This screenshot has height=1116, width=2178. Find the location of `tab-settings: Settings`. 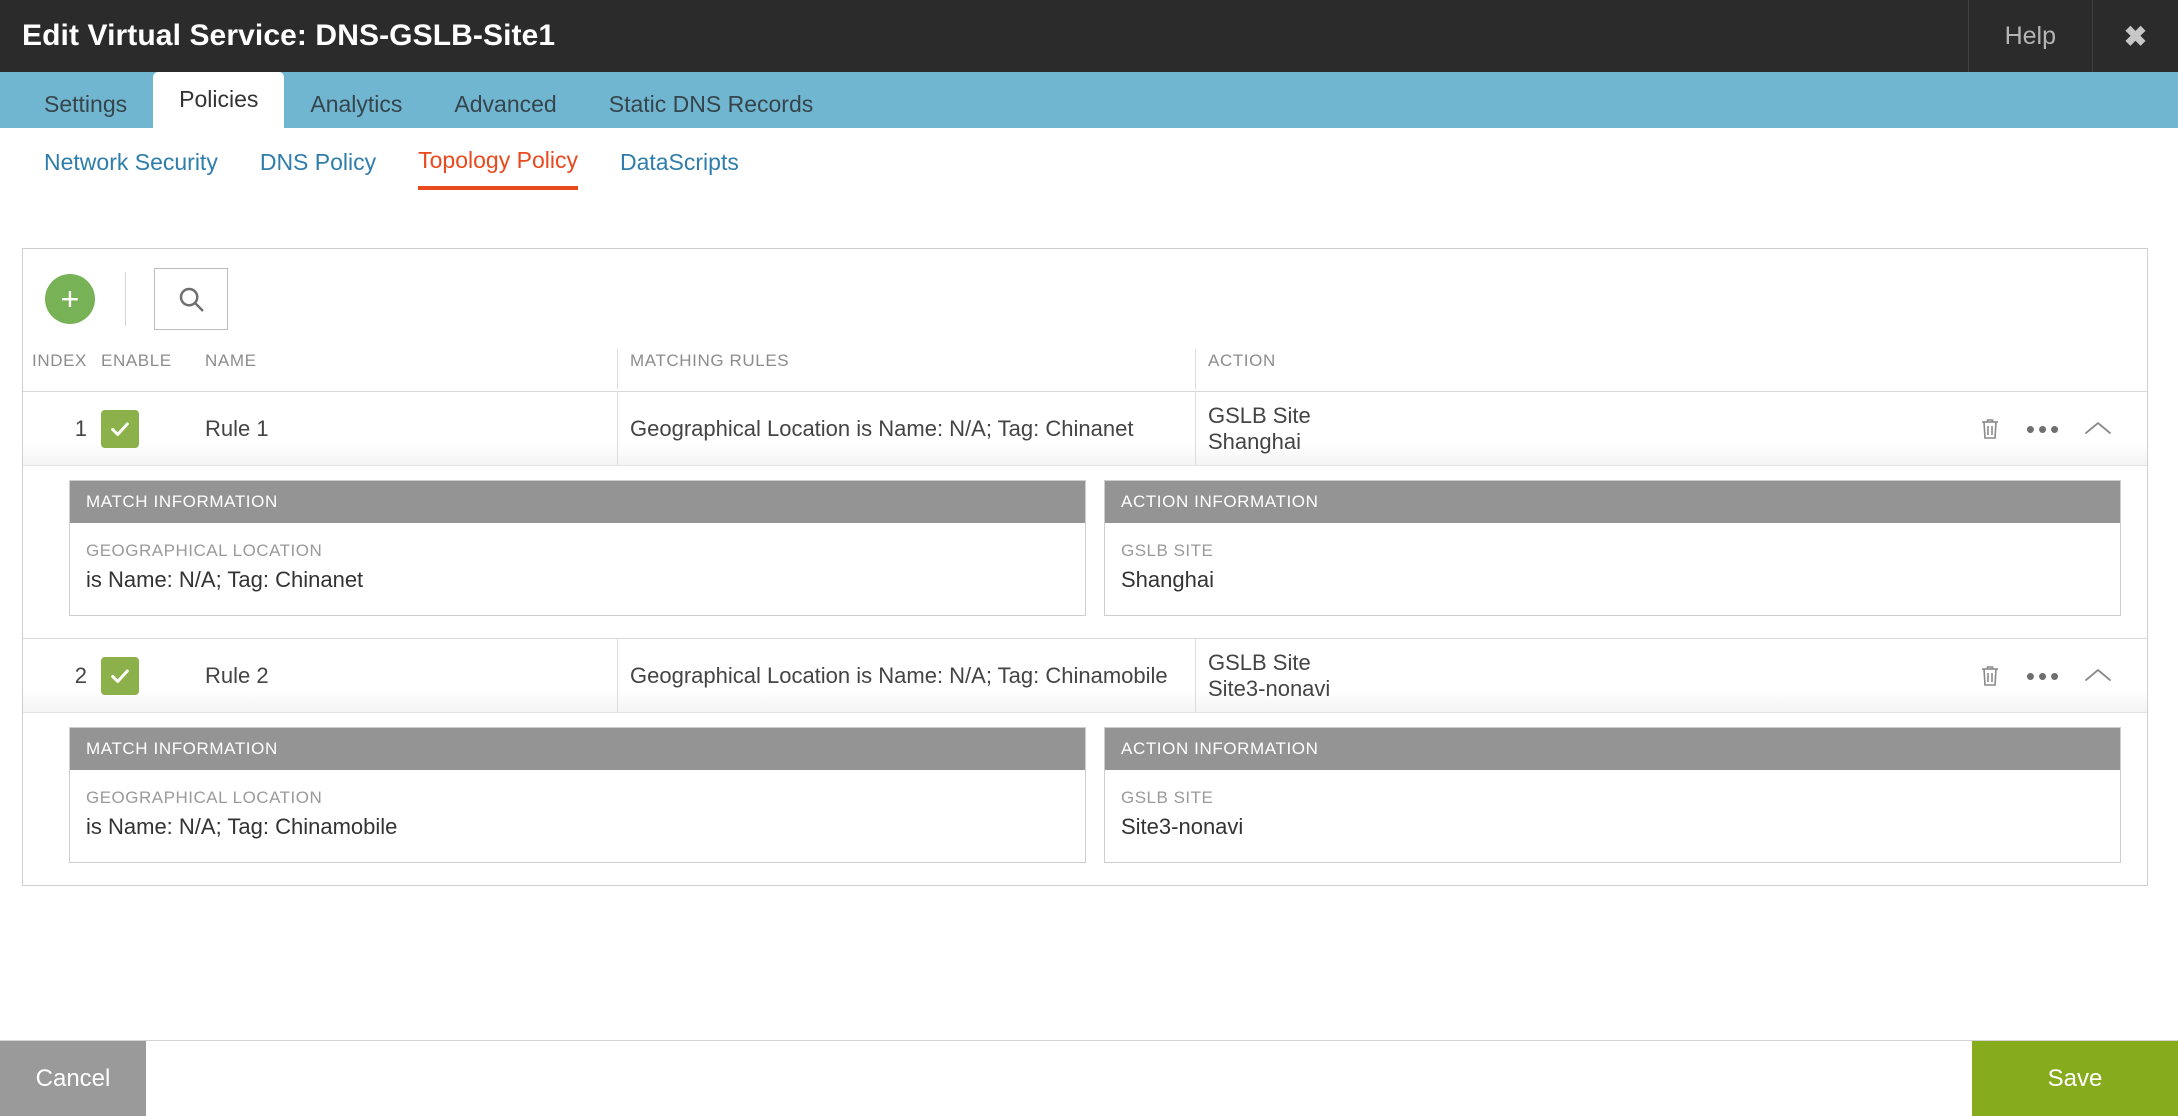

tab-settings: Settings is located at coordinates (85, 104).